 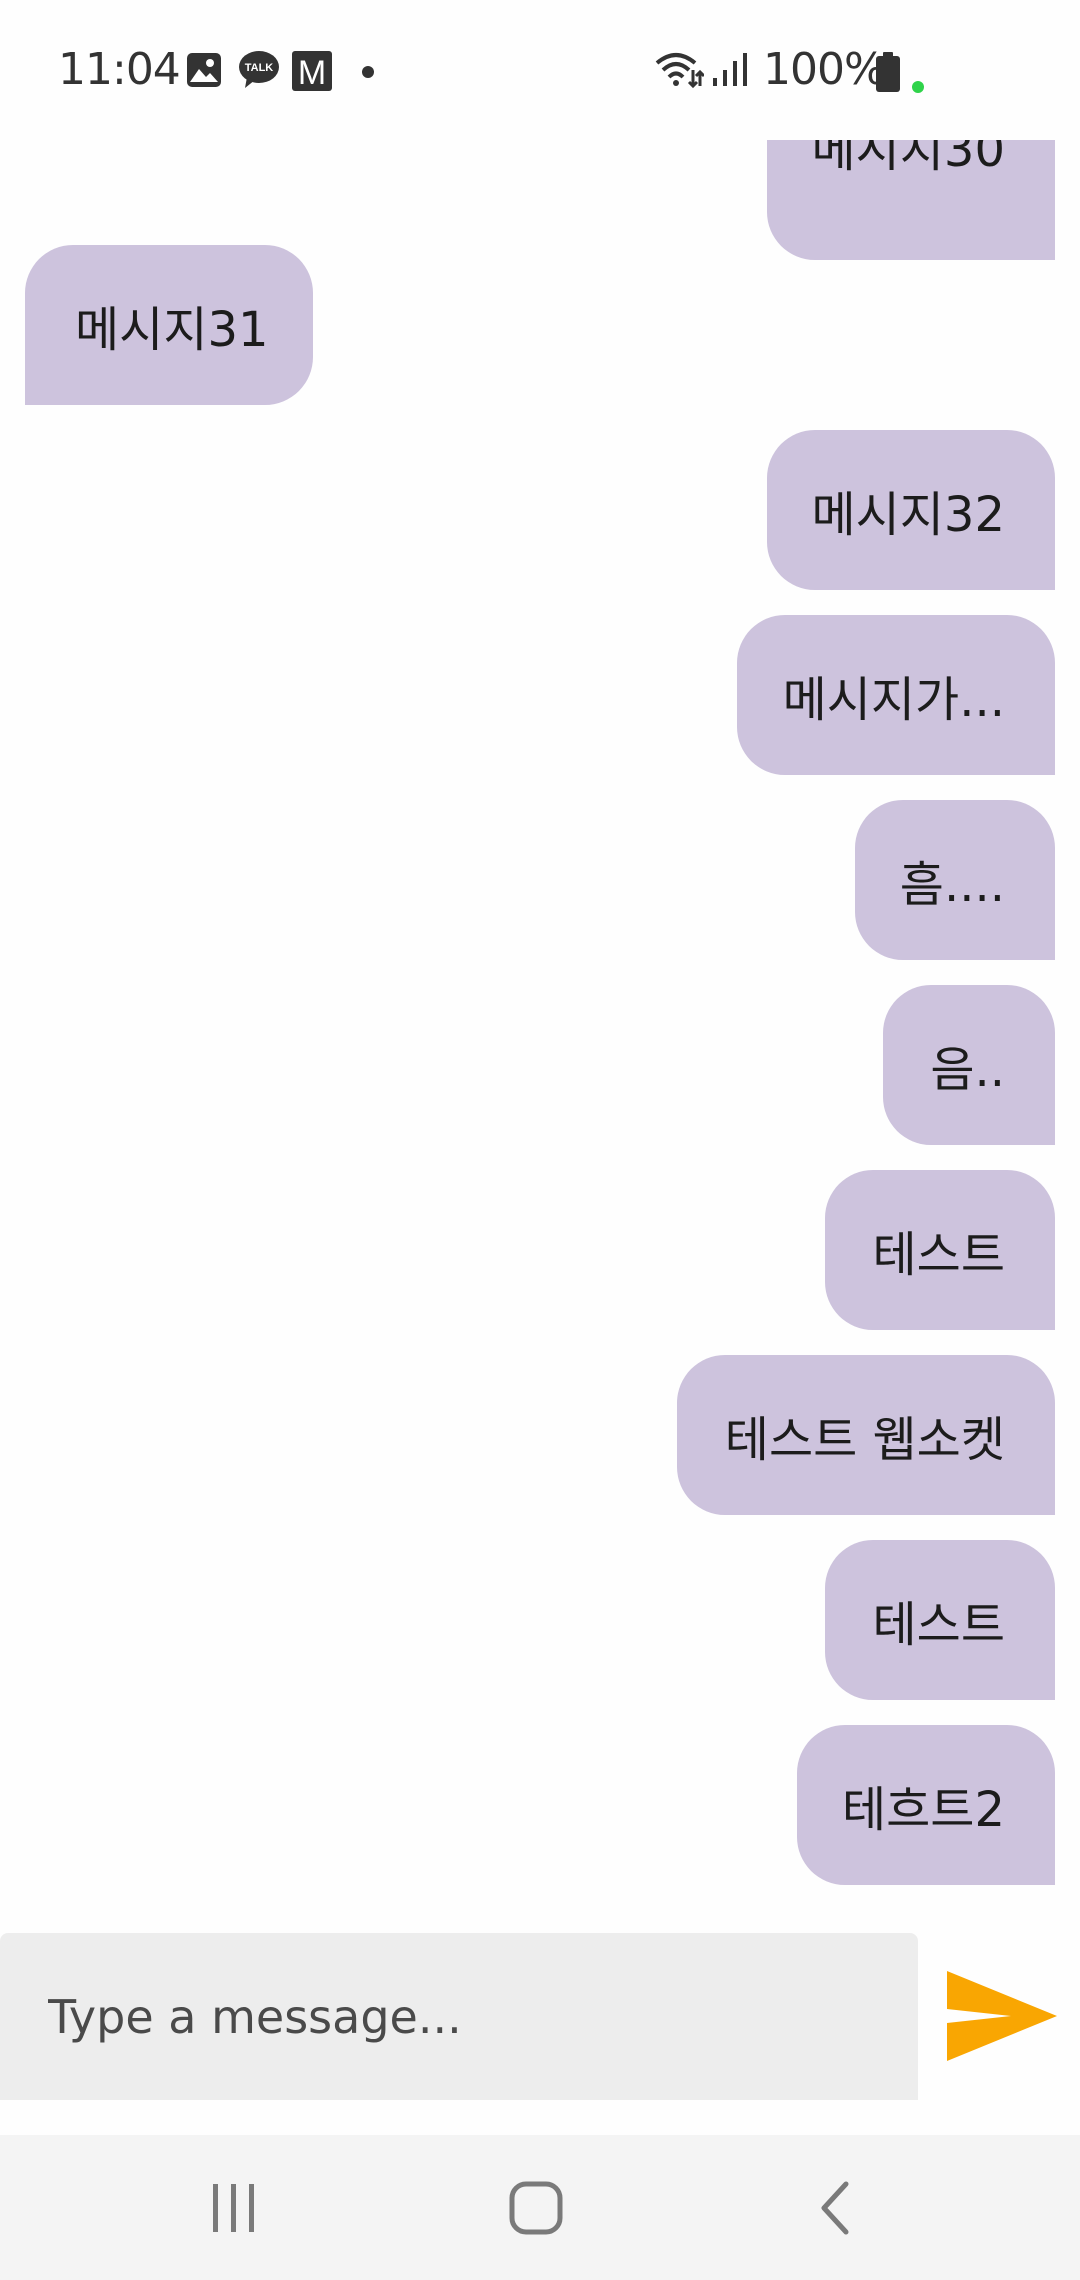 I want to click on message-input, so click(x=459, y=2016).